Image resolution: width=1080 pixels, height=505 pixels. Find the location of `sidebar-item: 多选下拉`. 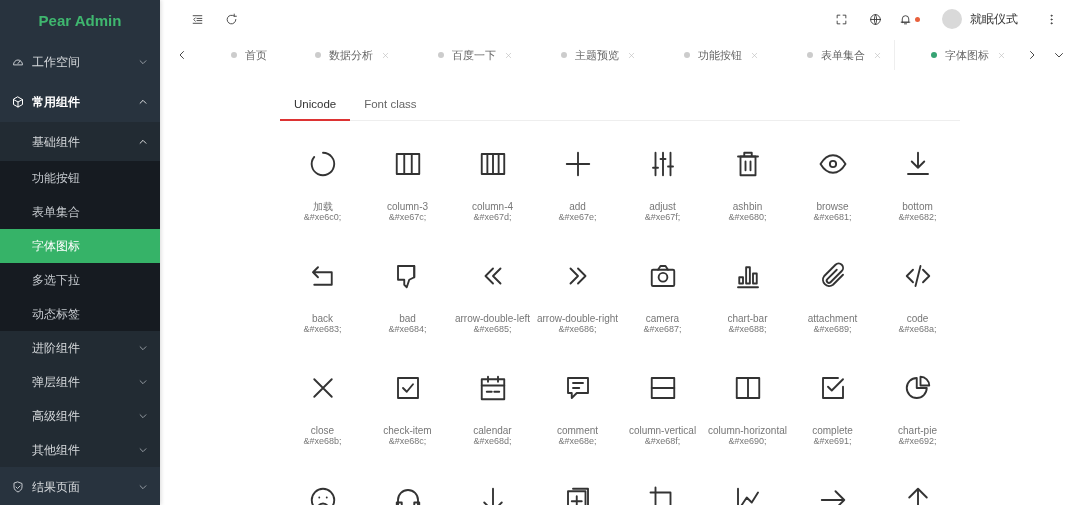

sidebar-item: 多选下拉 is located at coordinates (80, 280).